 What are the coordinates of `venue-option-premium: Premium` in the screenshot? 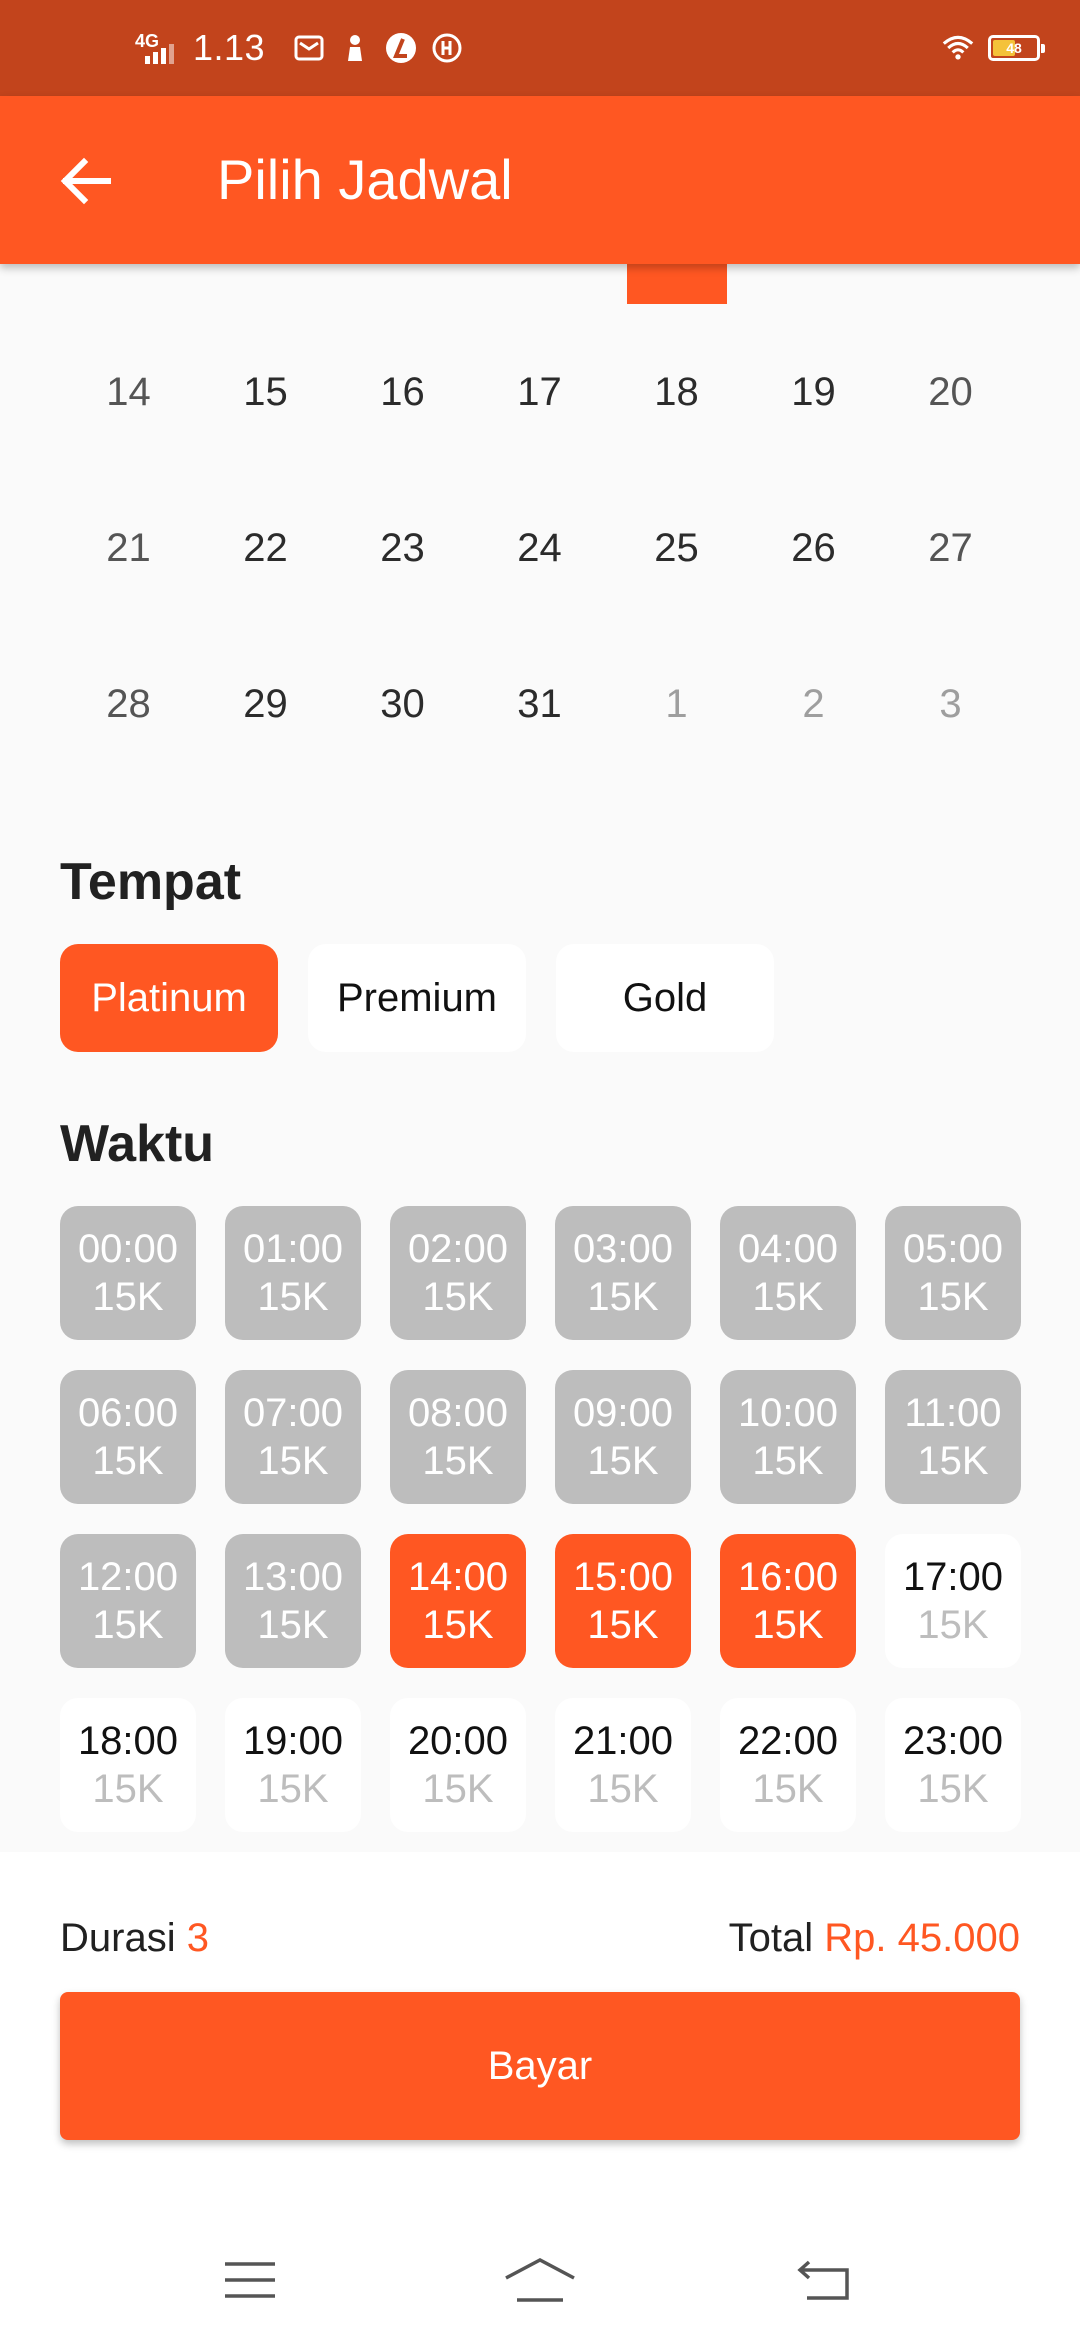 It's located at (417, 998).